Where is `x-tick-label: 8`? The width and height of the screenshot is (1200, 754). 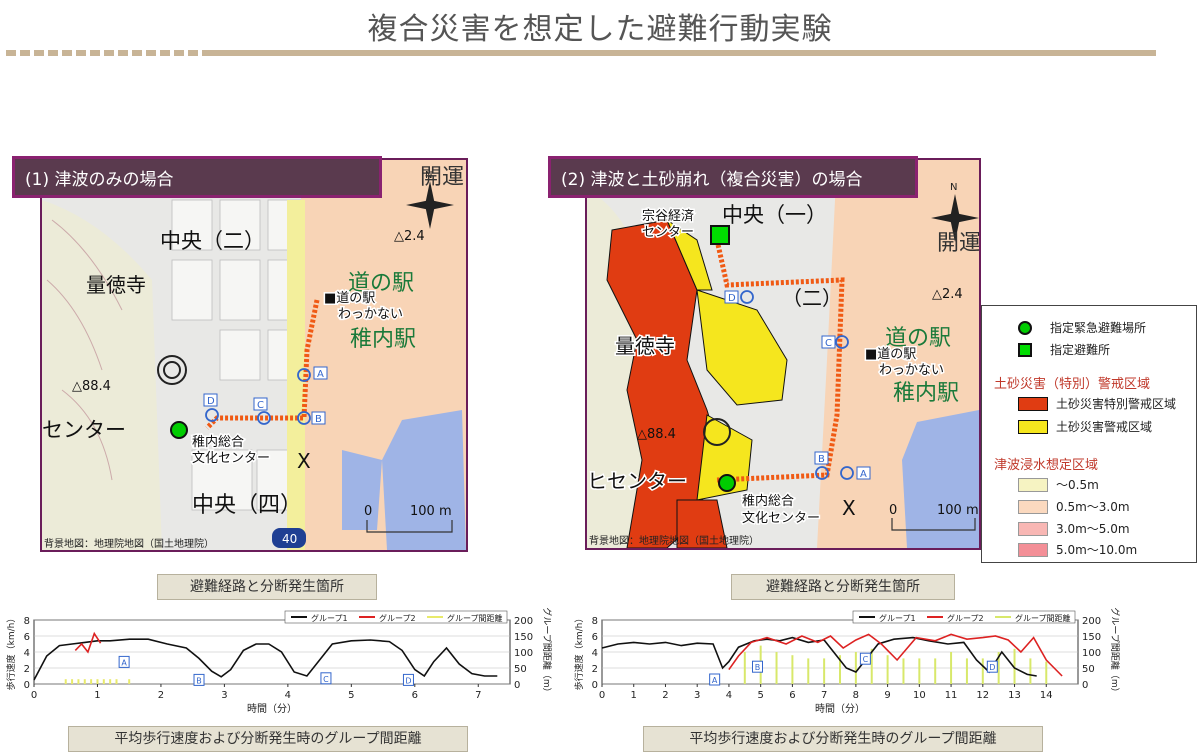 x-tick-label: 8 is located at coordinates (856, 695).